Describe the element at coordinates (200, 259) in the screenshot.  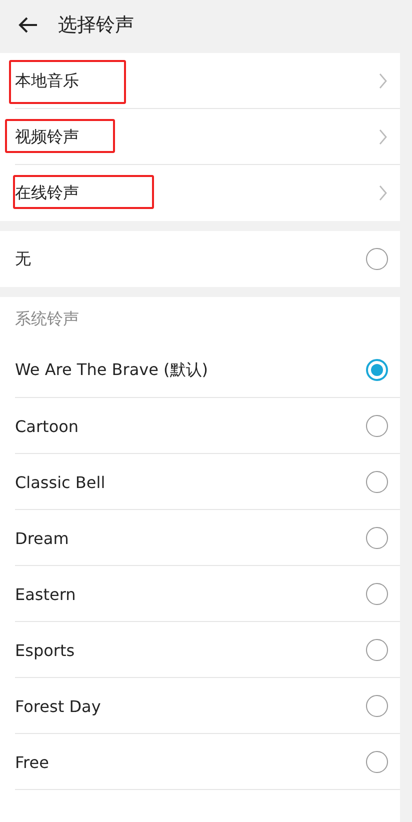
I see `list-item: 无` at that location.